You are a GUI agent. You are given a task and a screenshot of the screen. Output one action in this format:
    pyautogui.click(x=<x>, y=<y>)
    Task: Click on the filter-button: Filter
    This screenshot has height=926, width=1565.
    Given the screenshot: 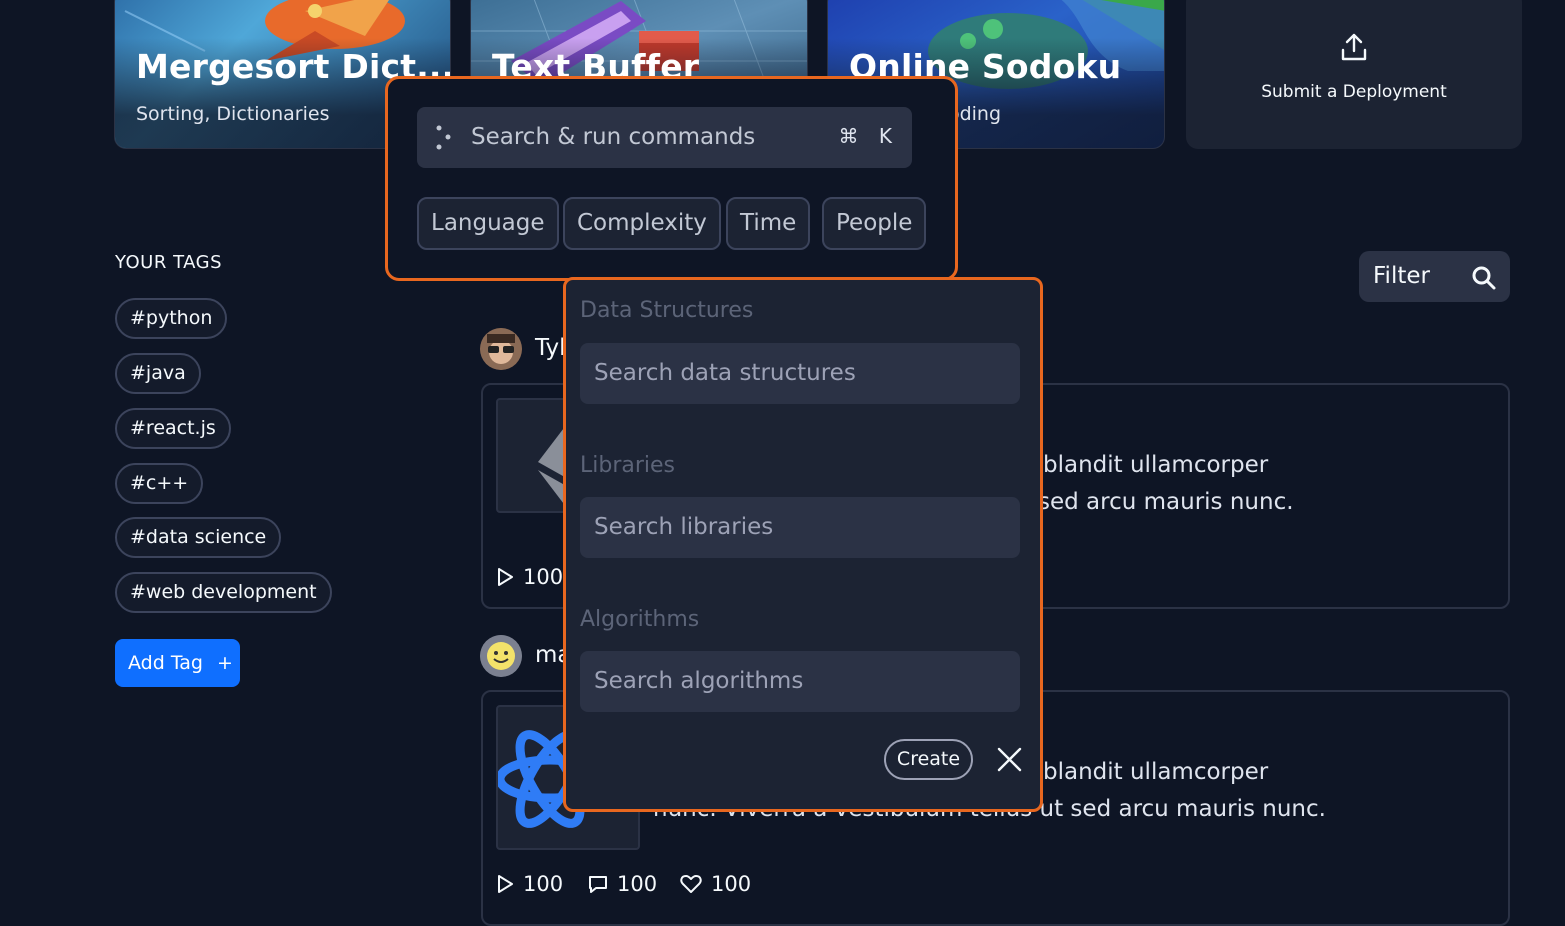 What is the action you would take?
    pyautogui.click(x=1434, y=276)
    